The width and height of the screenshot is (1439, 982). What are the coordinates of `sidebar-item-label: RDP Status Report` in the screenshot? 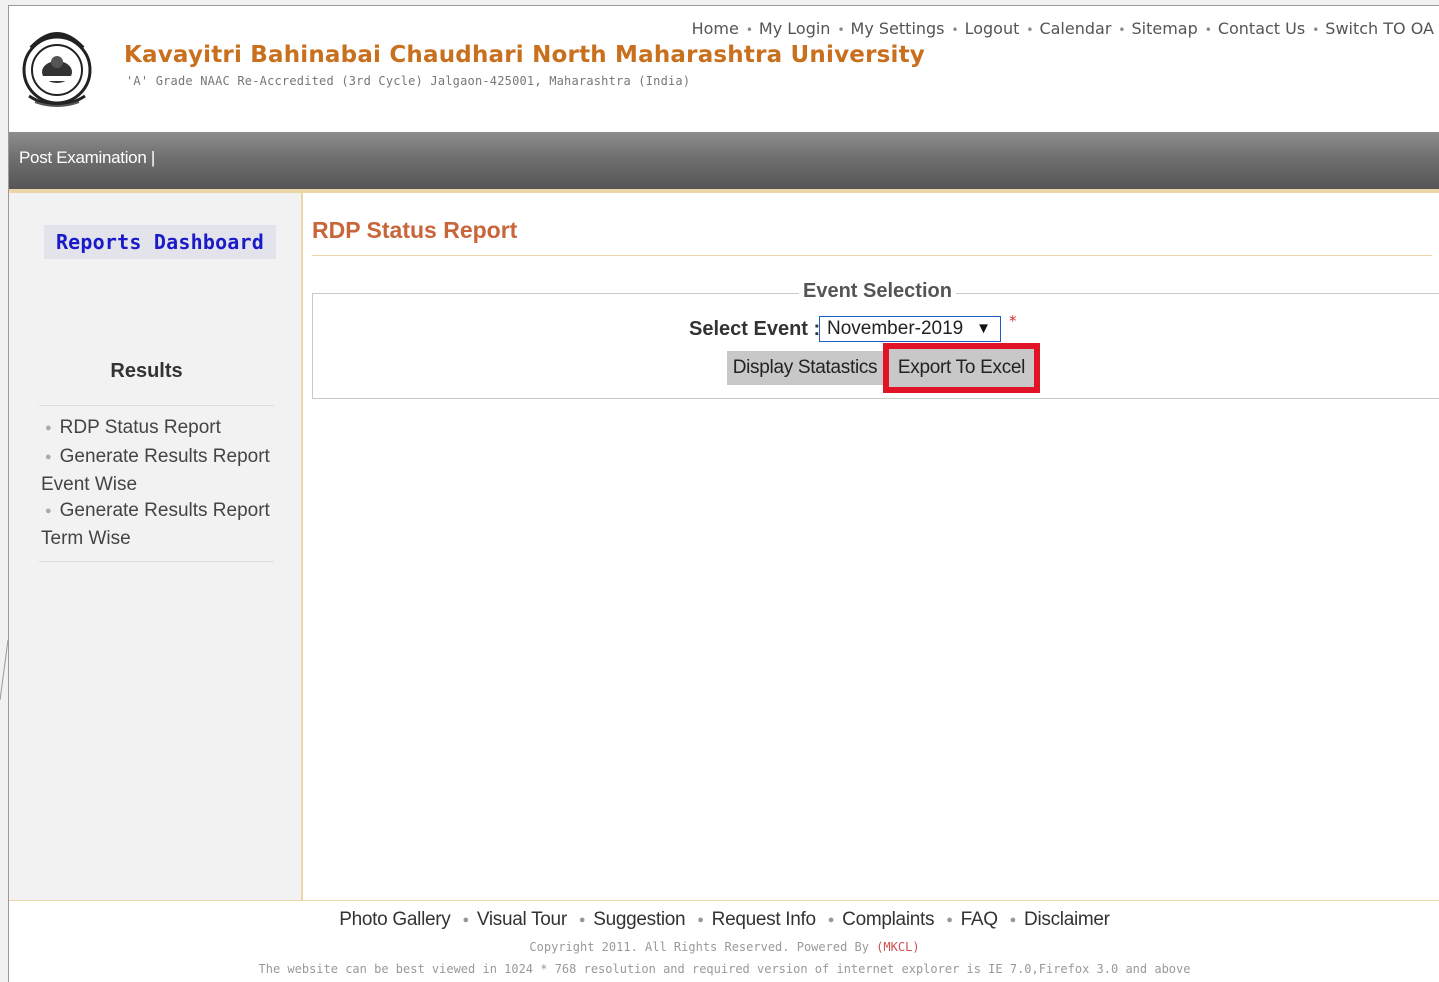 It's located at (140, 427).